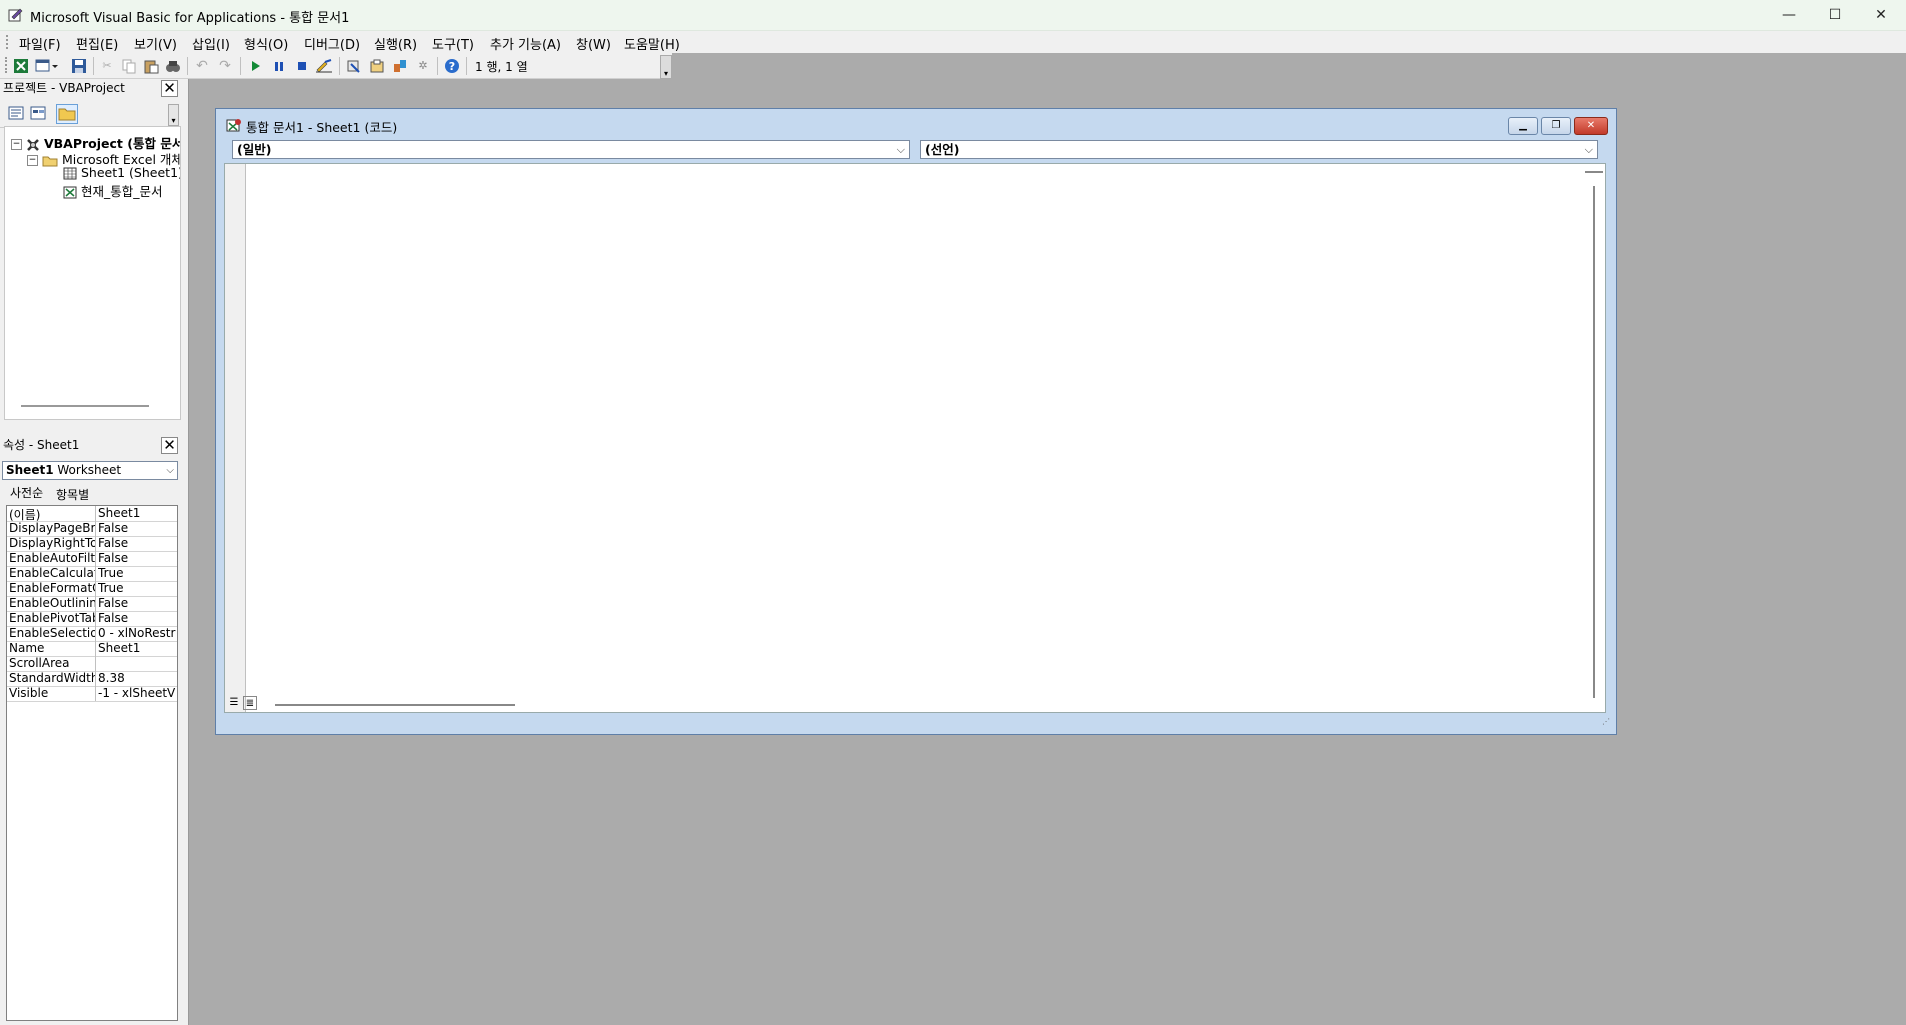  Describe the element at coordinates (151, 65) in the screenshot. I see `paste-icon` at that location.